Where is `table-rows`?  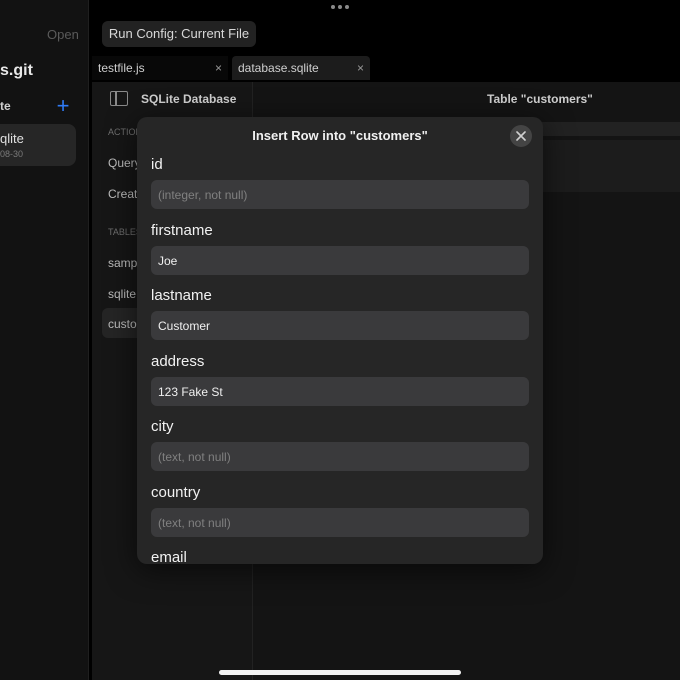
table-rows is located at coordinates (610, 166).